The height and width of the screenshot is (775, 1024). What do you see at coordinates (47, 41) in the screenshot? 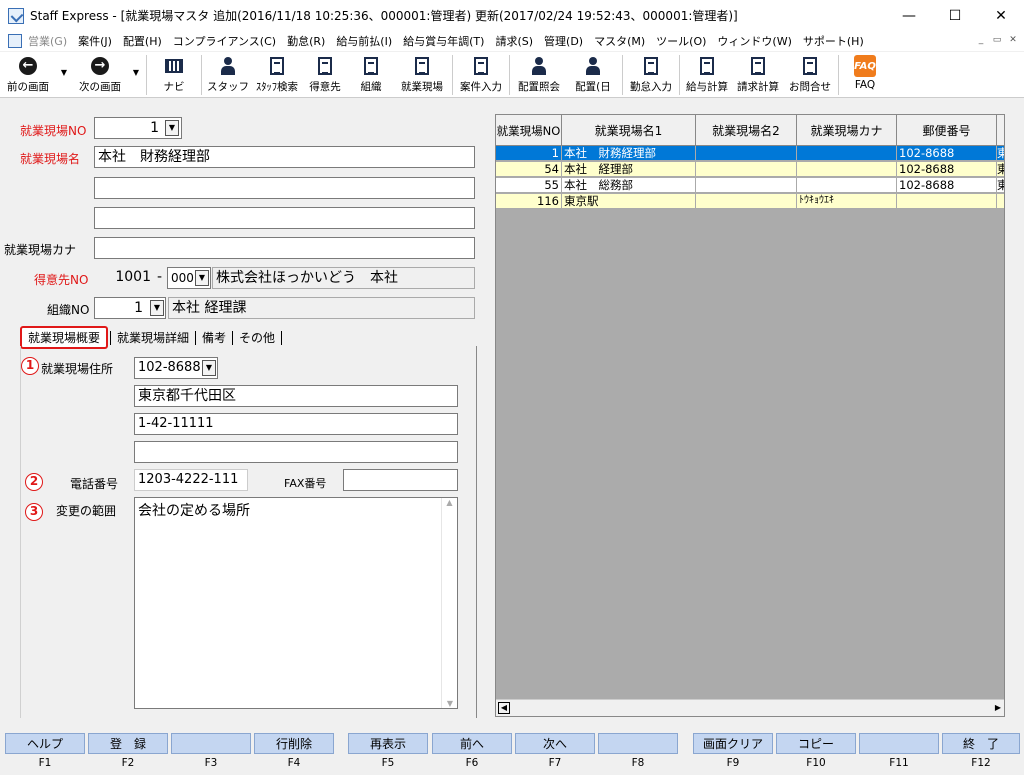
I see `menu-sales: 営業(G)` at bounding box center [47, 41].